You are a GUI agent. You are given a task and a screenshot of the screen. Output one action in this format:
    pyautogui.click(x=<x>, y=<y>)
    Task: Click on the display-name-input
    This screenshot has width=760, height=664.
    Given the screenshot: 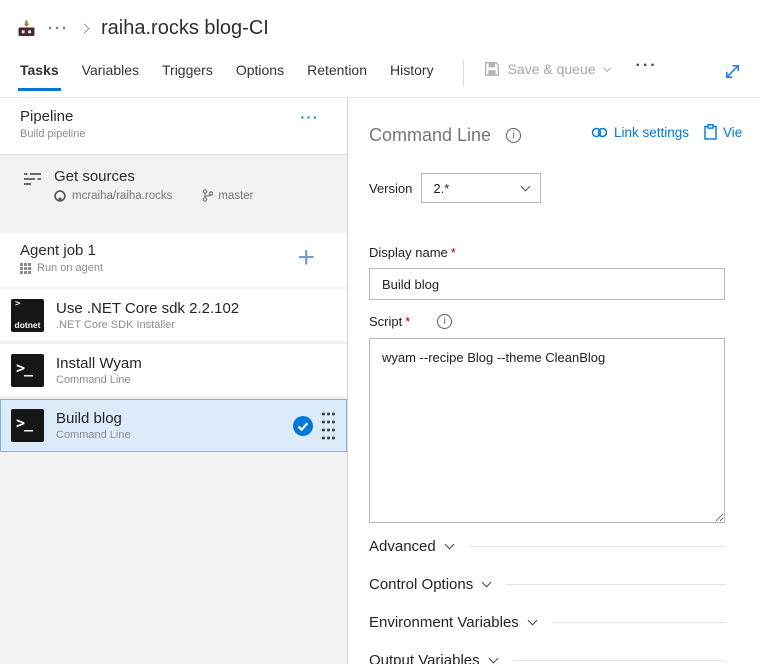 What is the action you would take?
    pyautogui.click(x=547, y=284)
    